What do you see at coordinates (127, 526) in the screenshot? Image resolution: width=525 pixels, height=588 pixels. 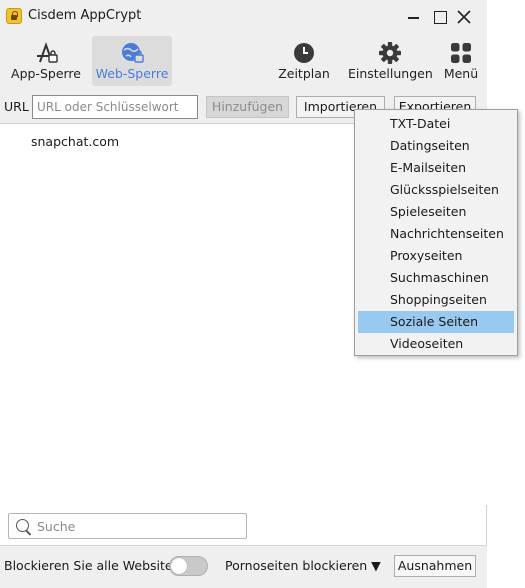 I see `search-input: Suche` at bounding box center [127, 526].